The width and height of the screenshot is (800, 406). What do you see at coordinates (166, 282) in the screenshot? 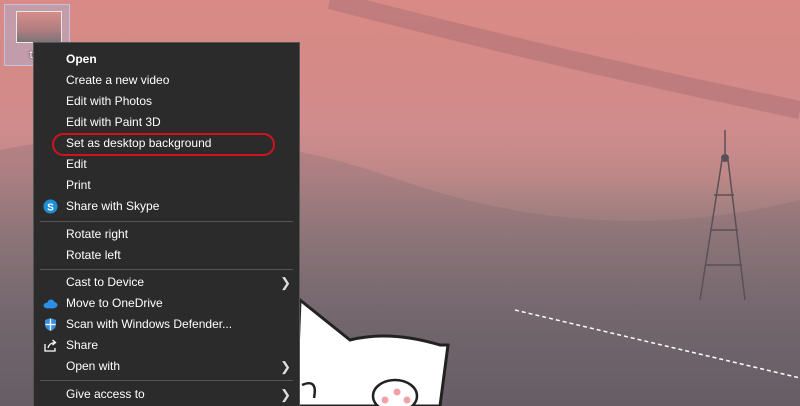
I see `menu-item-cast-to-device: Cast to Device ❯` at bounding box center [166, 282].